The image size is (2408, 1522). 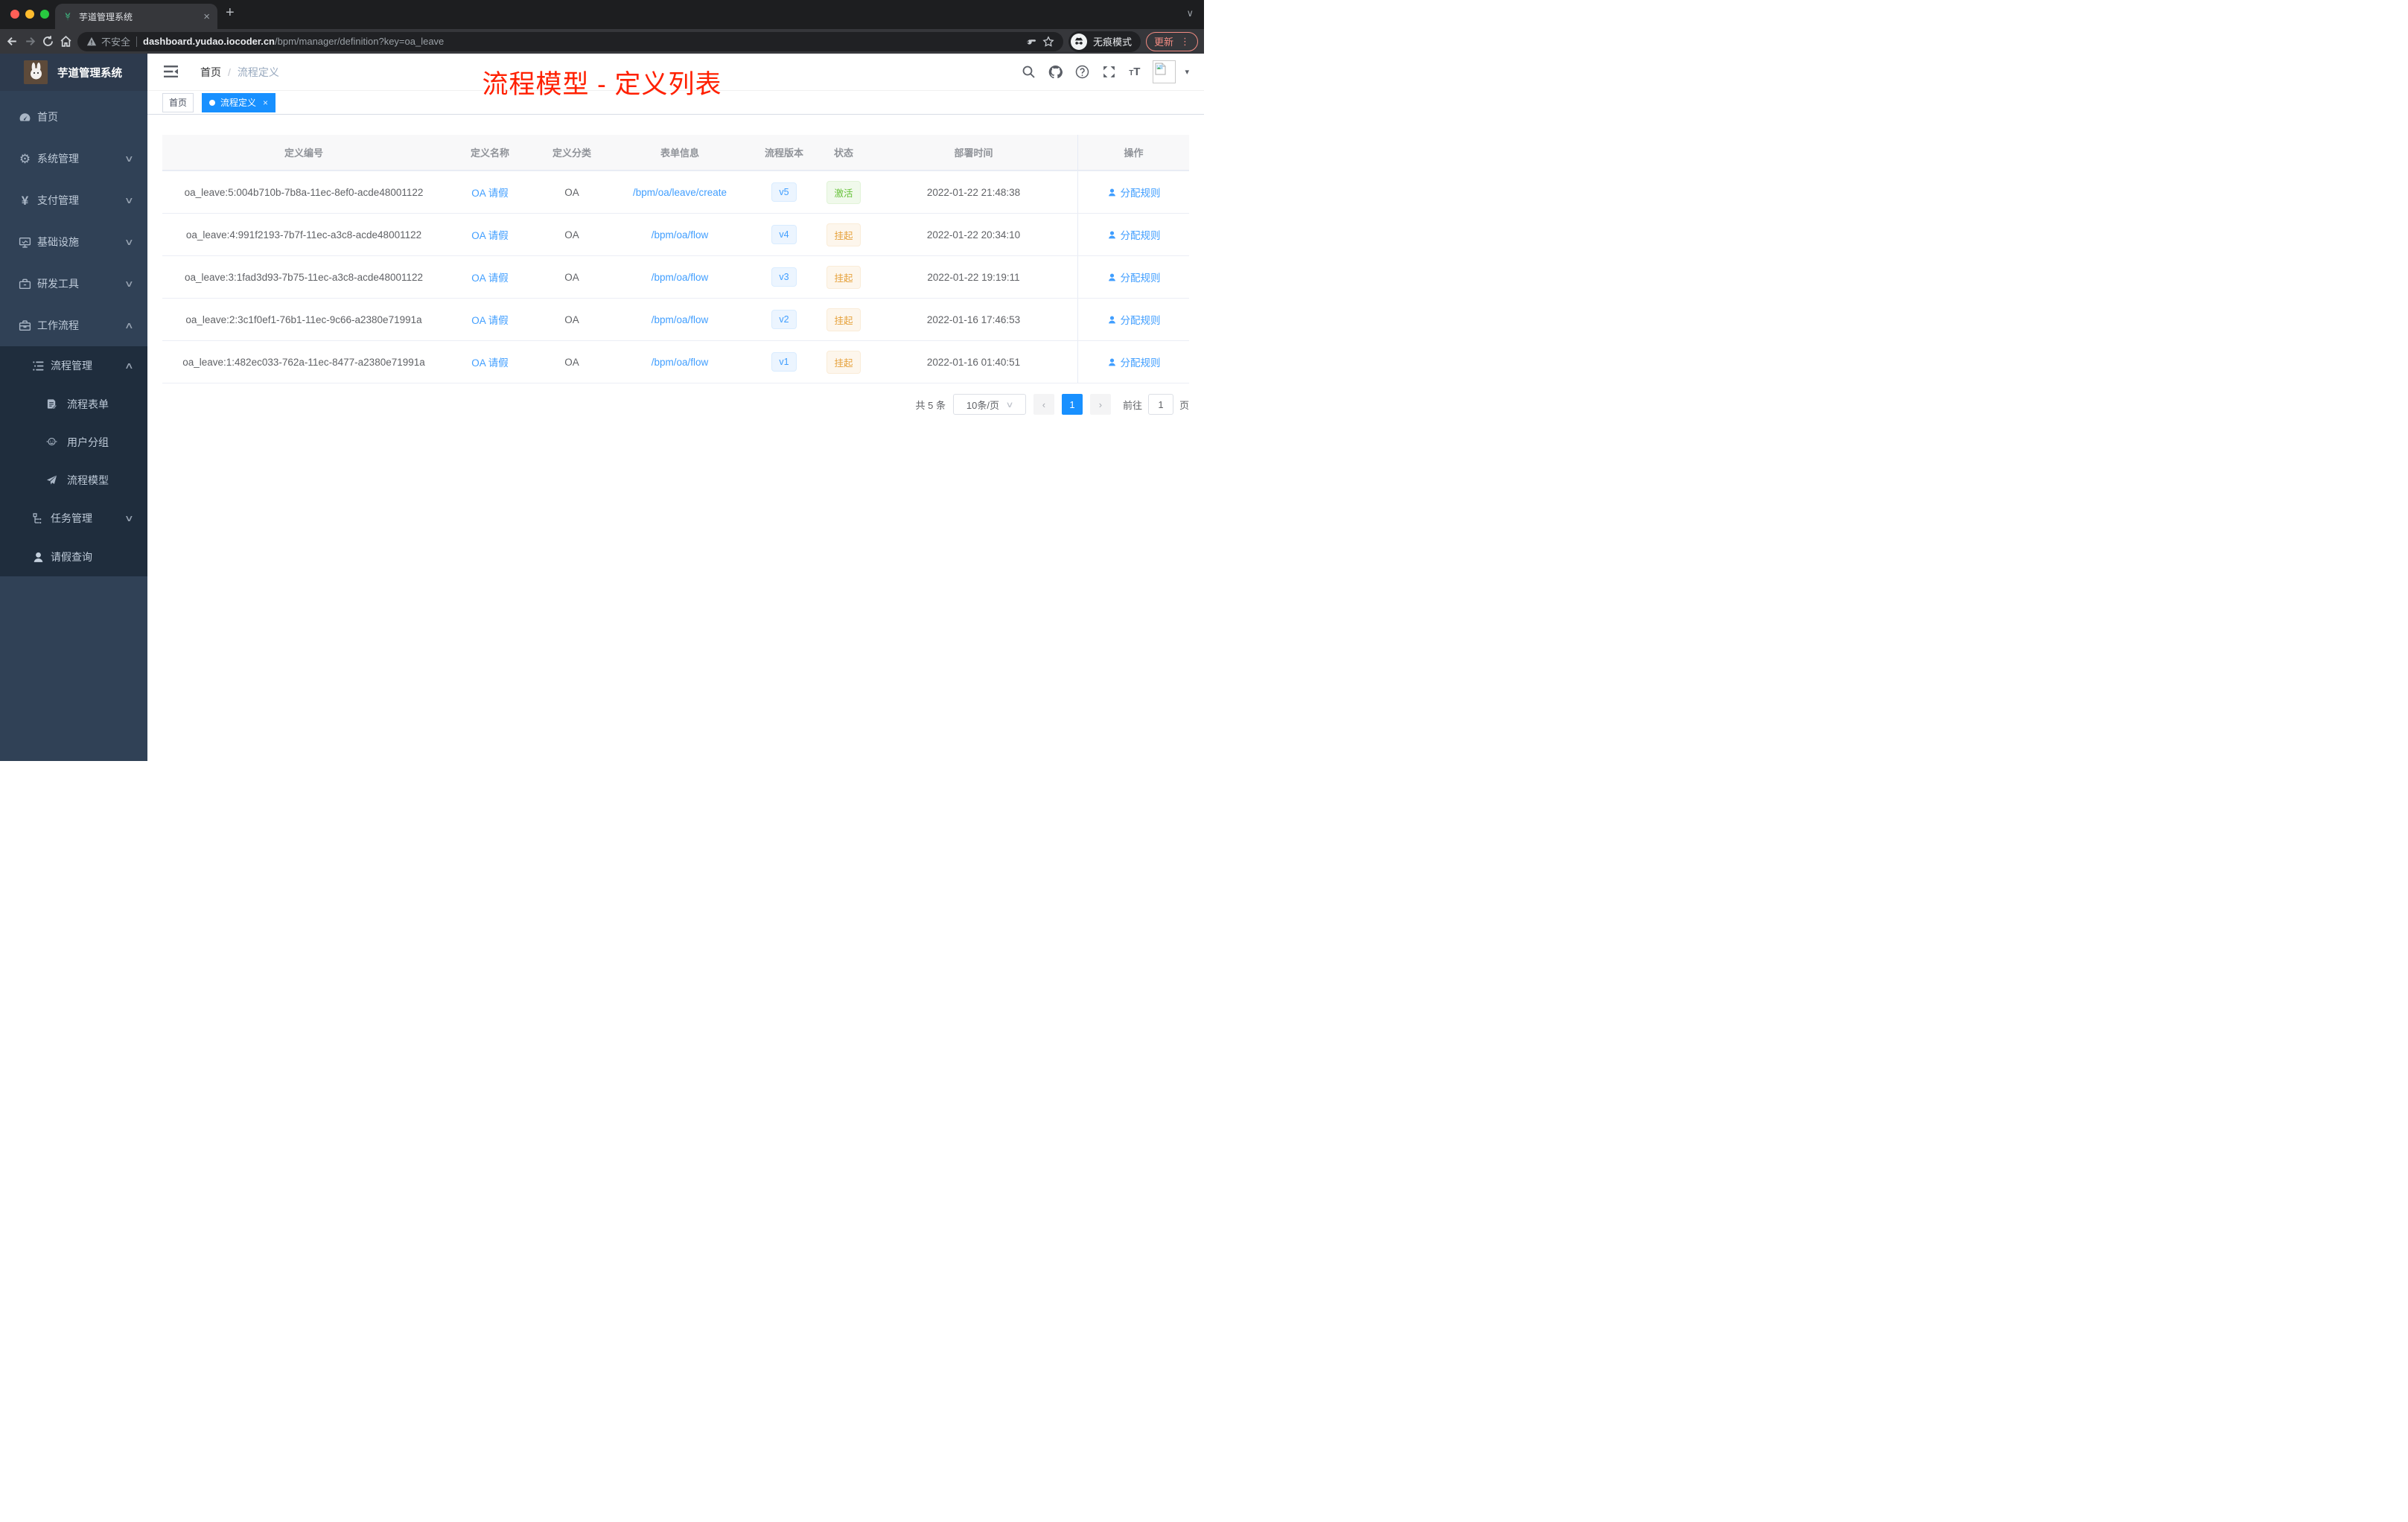 I want to click on status-badge: 挂起, so click(x=843, y=319).